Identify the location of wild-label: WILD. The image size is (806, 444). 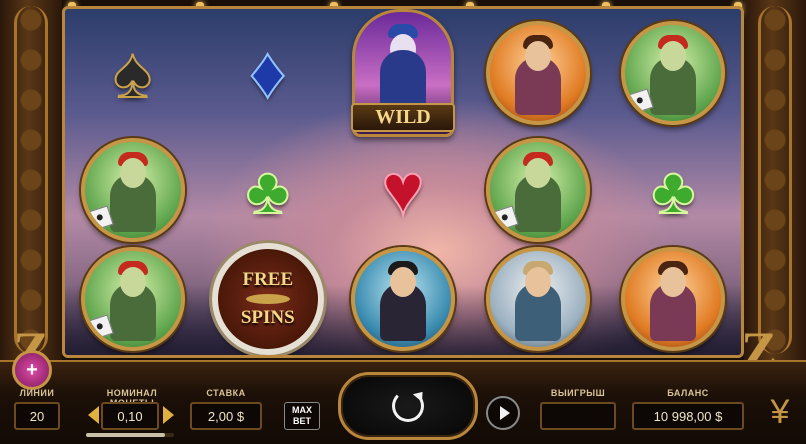
(402, 117).